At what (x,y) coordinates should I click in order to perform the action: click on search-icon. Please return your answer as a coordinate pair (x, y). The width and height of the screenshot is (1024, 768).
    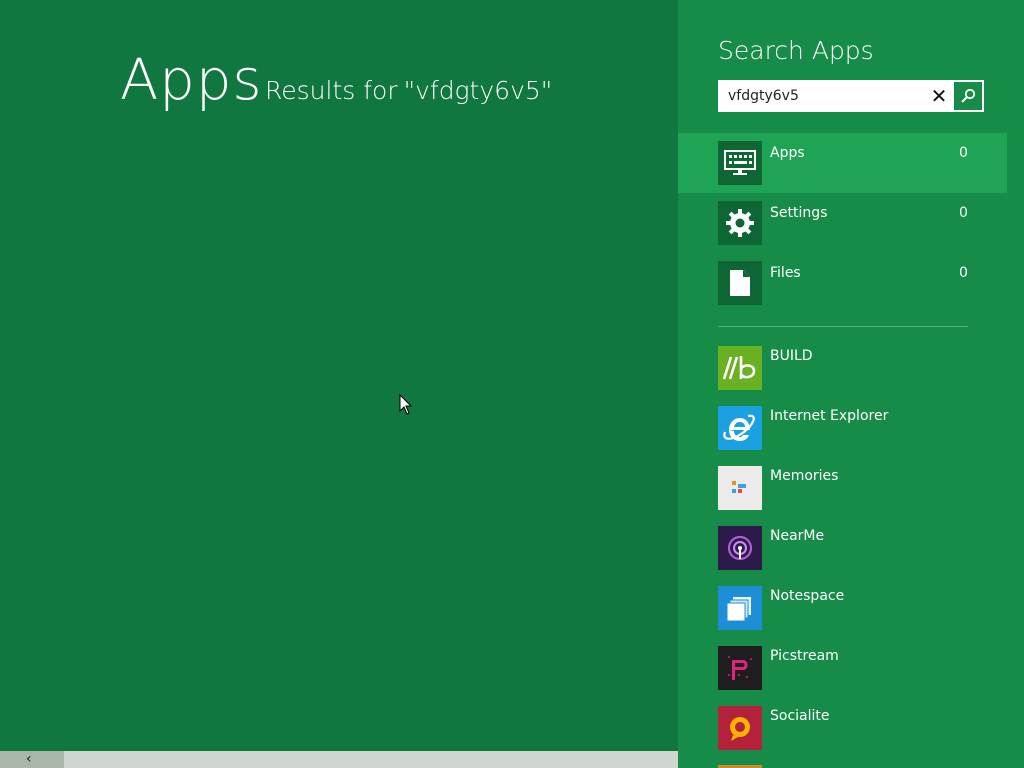
    Looking at the image, I should click on (968, 95).